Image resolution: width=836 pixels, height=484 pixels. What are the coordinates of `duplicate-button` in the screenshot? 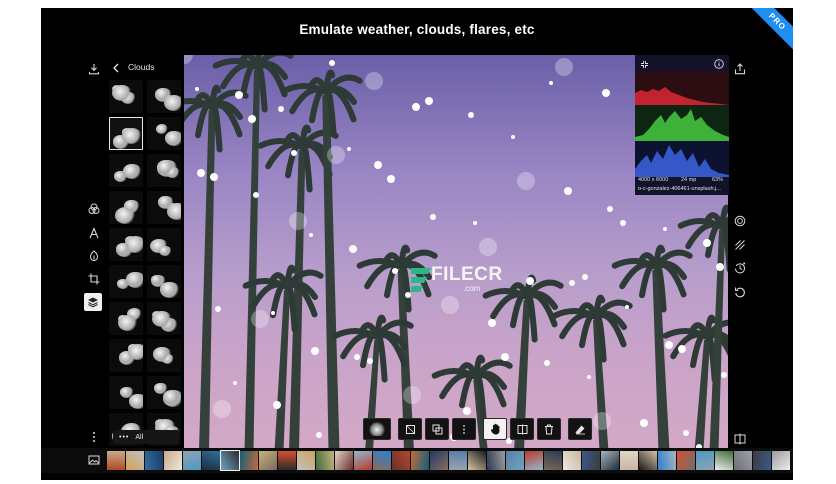 It's located at (437, 429).